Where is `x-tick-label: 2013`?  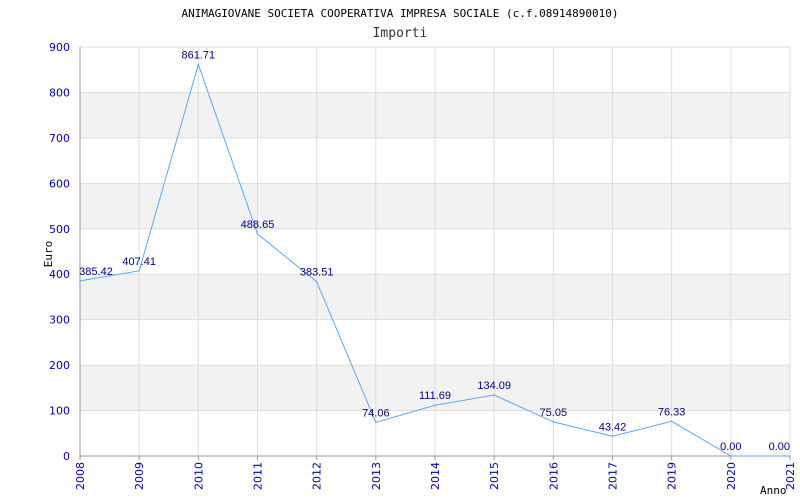 x-tick-label: 2013 is located at coordinates (376, 476).